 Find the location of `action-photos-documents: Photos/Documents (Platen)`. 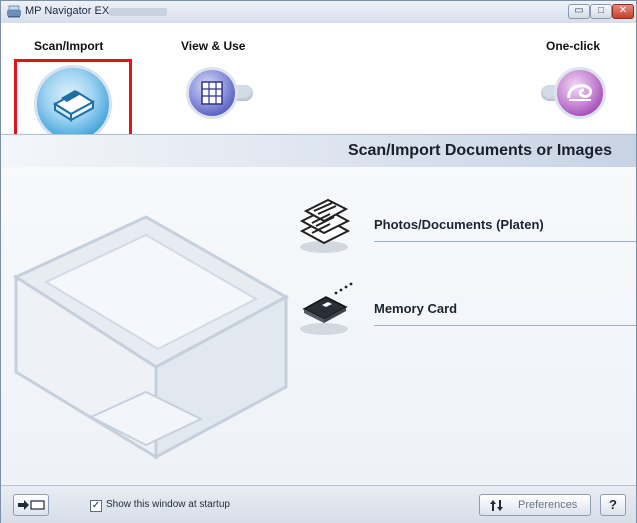

action-photos-documents: Photos/Documents (Platen) is located at coordinates (466, 227).